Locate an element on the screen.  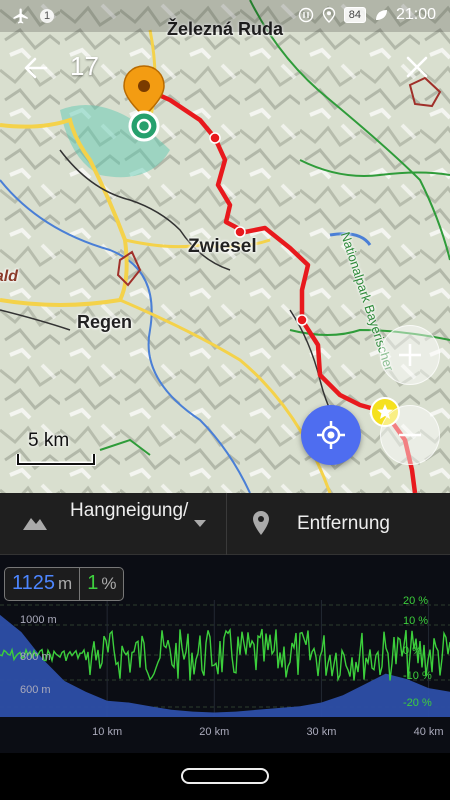
home-gesture-handle is located at coordinates (225, 776).